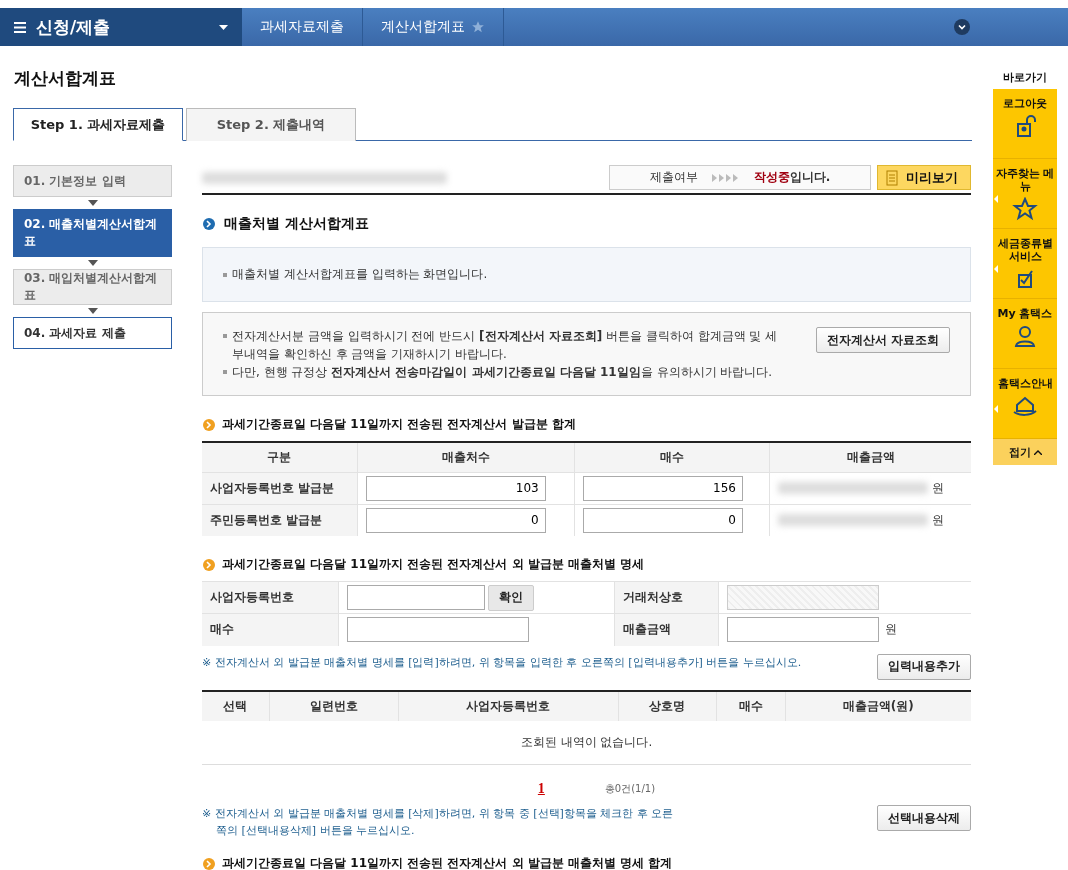 The image size is (1068, 870). Describe the element at coordinates (1025, 77) in the screenshot. I see `quick-links-title: 바로가기` at that location.